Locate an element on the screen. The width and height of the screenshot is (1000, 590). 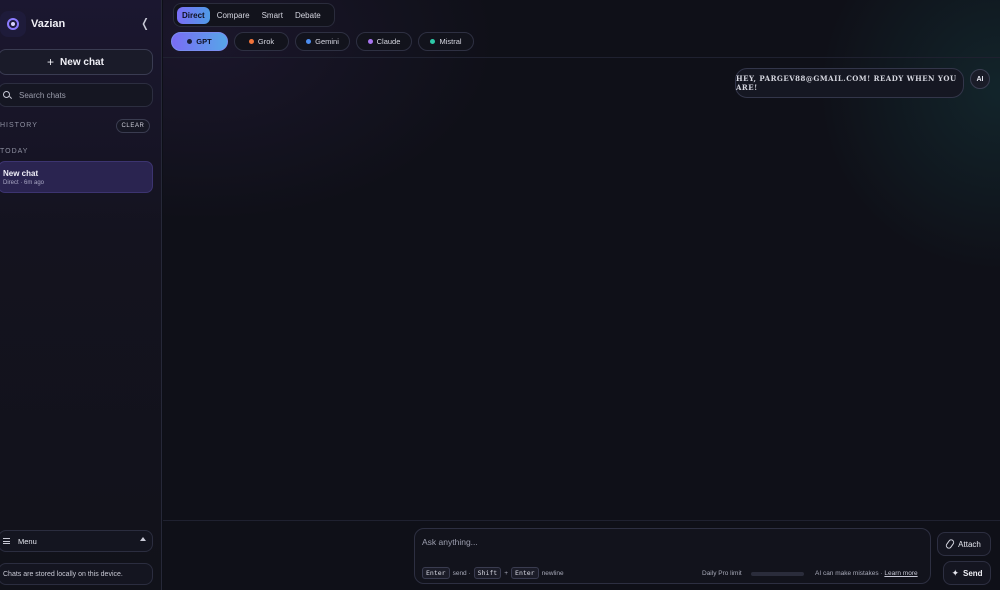
send-button: ✦ Send is located at coordinates (967, 573).